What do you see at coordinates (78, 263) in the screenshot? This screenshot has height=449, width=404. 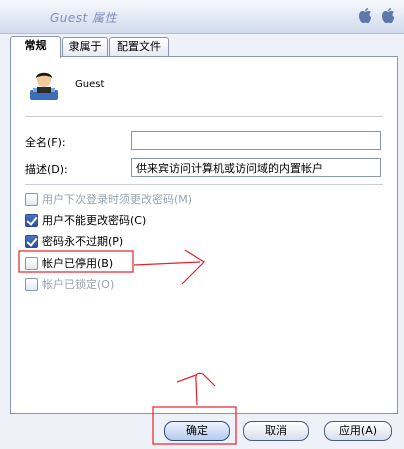 I see `checkbox-label: 帐户已停用(B)` at bounding box center [78, 263].